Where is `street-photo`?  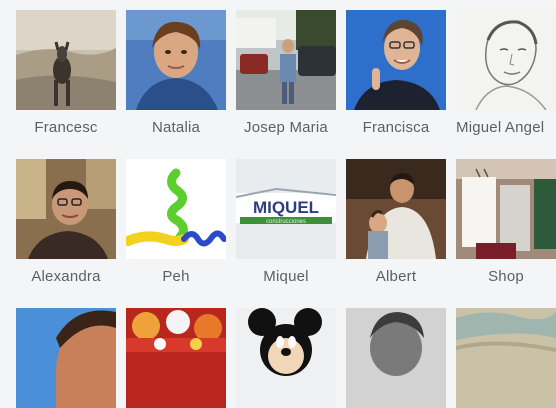
street-photo is located at coordinates (286, 60).